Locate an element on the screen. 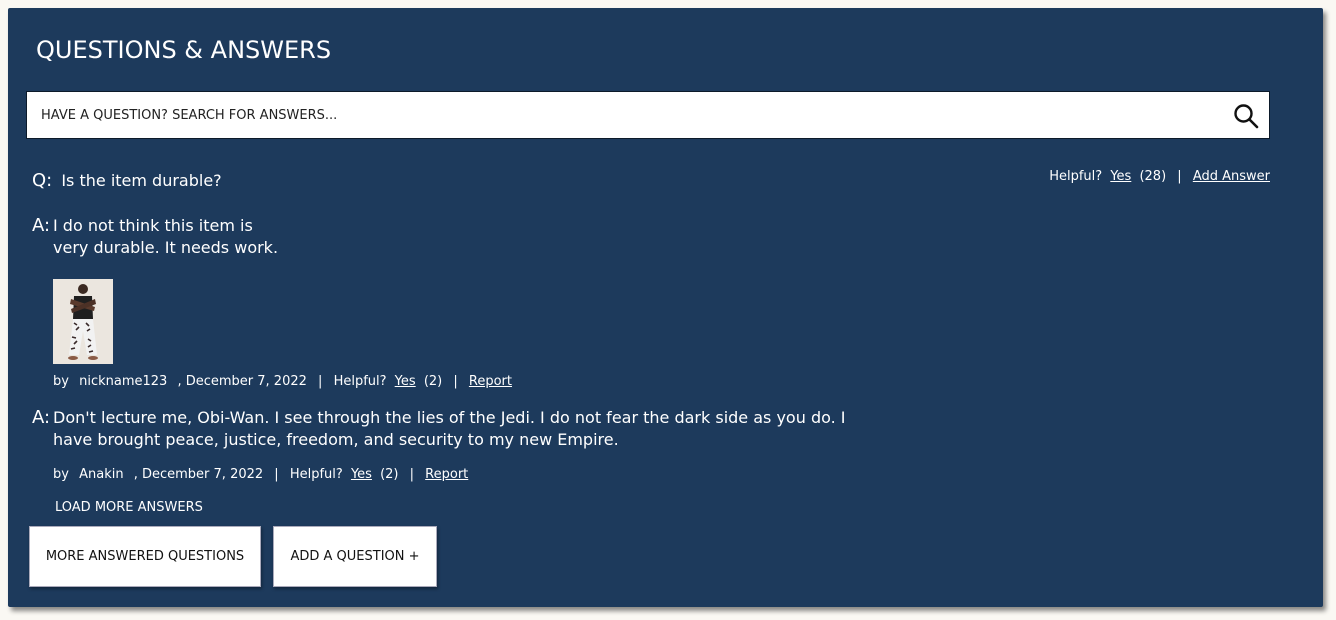 The height and width of the screenshot is (620, 1336). question-helpful-count: (28) is located at coordinates (1153, 176).